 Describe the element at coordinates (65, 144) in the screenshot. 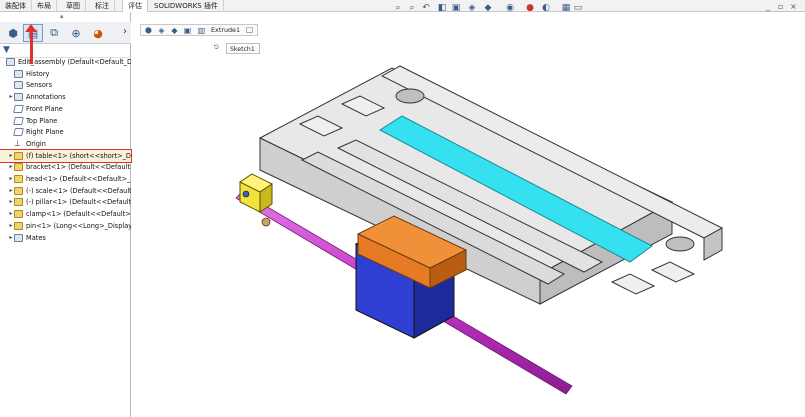

I see `tree-node: ⊥ Origin` at that location.